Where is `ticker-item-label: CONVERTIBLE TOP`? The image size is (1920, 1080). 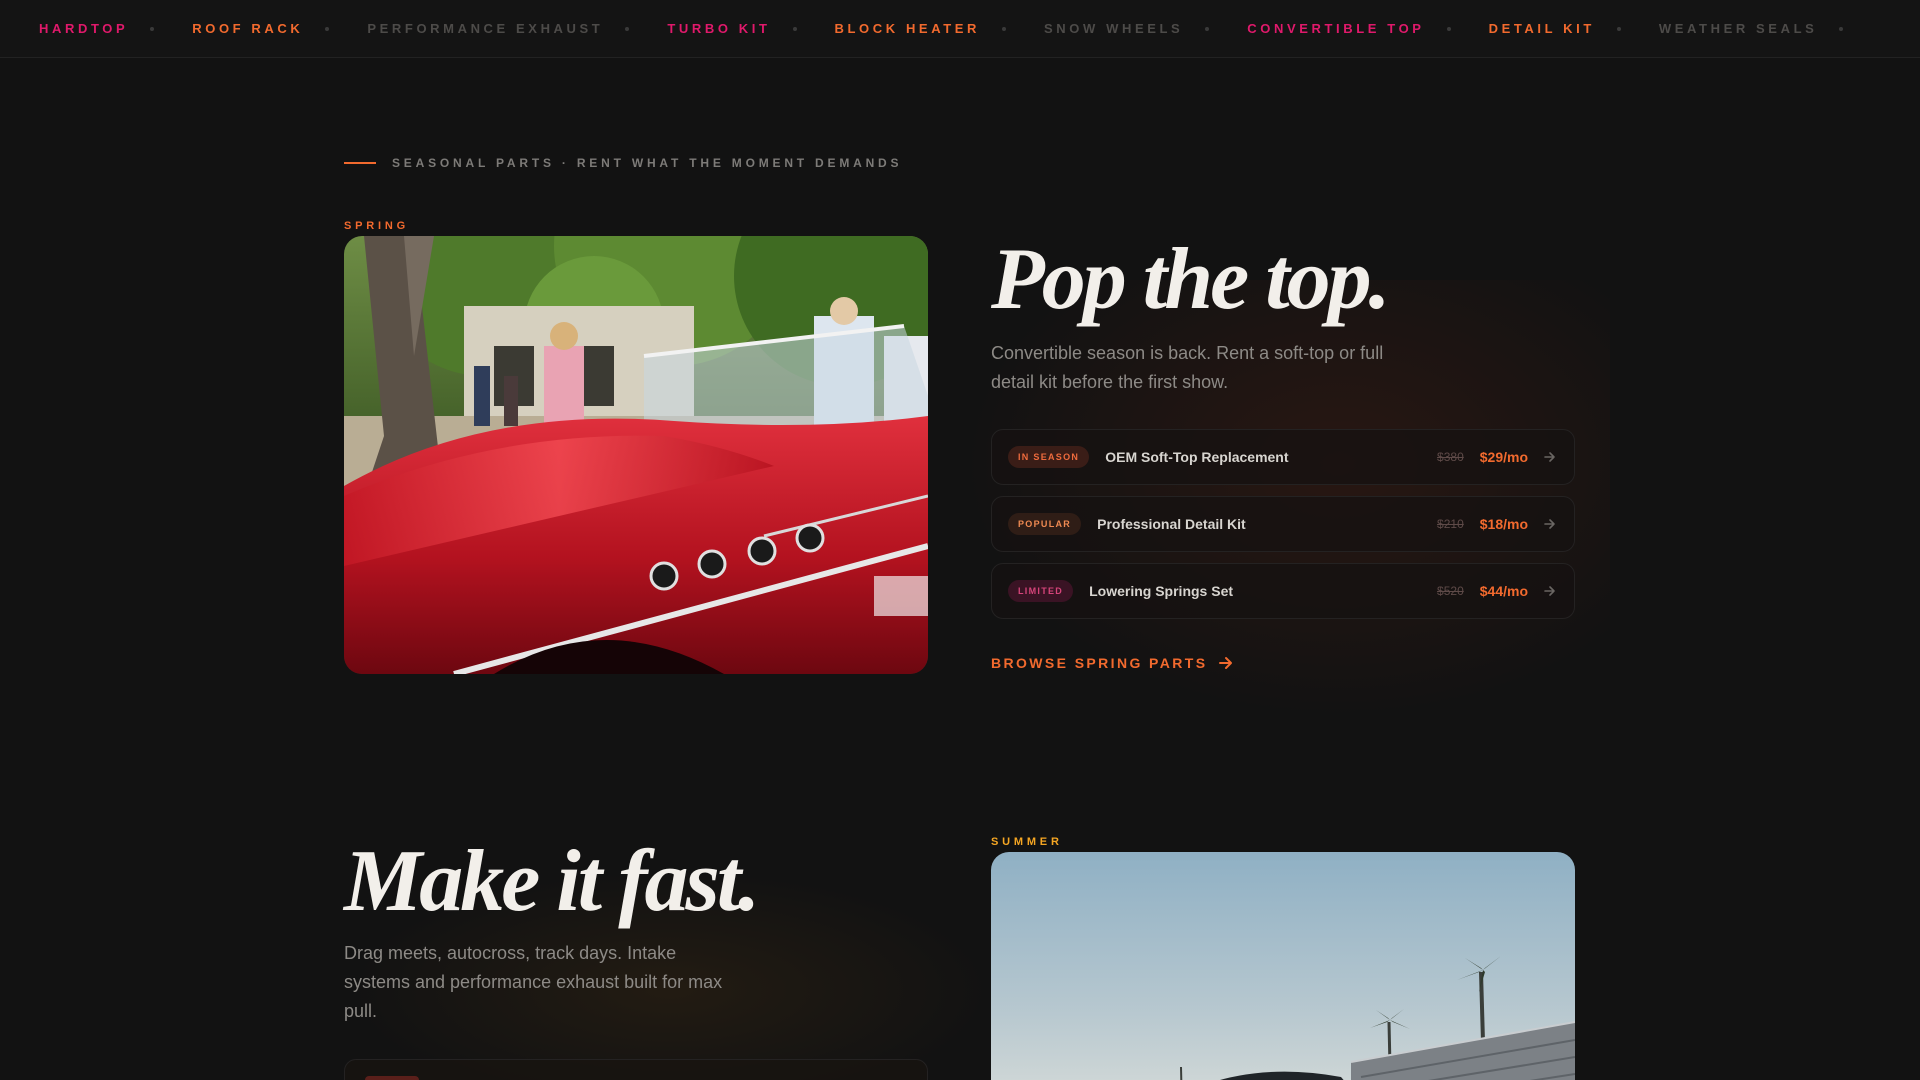 ticker-item-label: CONVERTIBLE TOP is located at coordinates (1336, 28).